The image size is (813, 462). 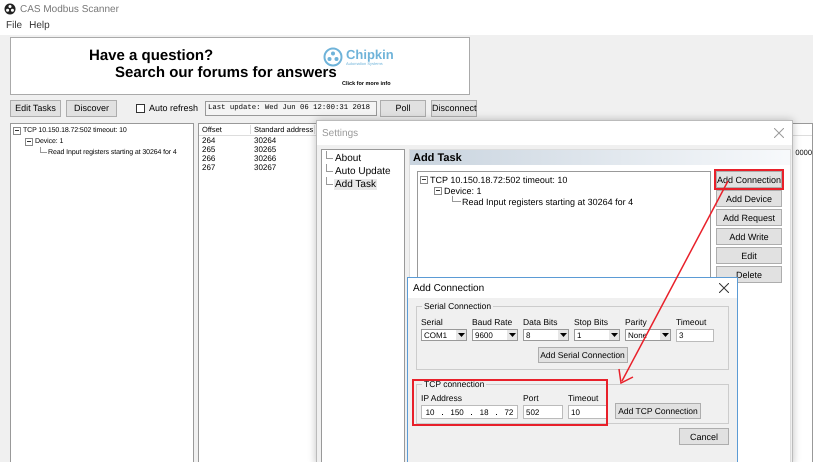 What do you see at coordinates (600, 157) in the screenshot?
I see `panel-title: Add Task` at bounding box center [600, 157].